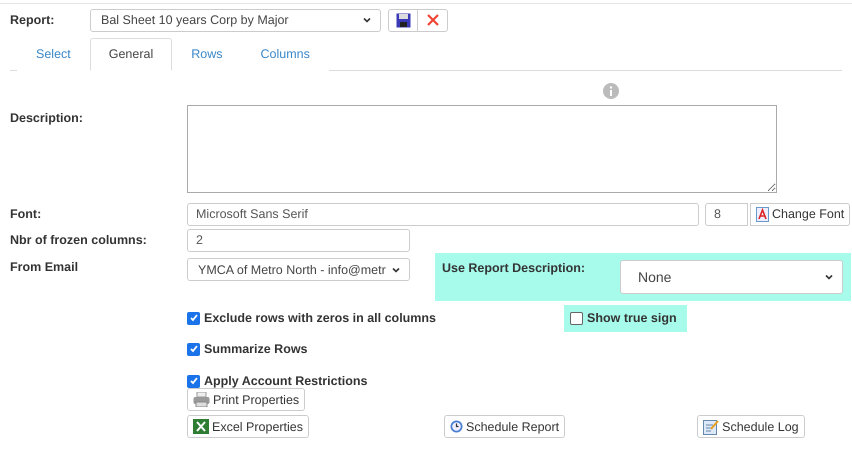 This screenshot has height=467, width=852. What do you see at coordinates (201, 399) in the screenshot?
I see `printer-icon` at bounding box center [201, 399].